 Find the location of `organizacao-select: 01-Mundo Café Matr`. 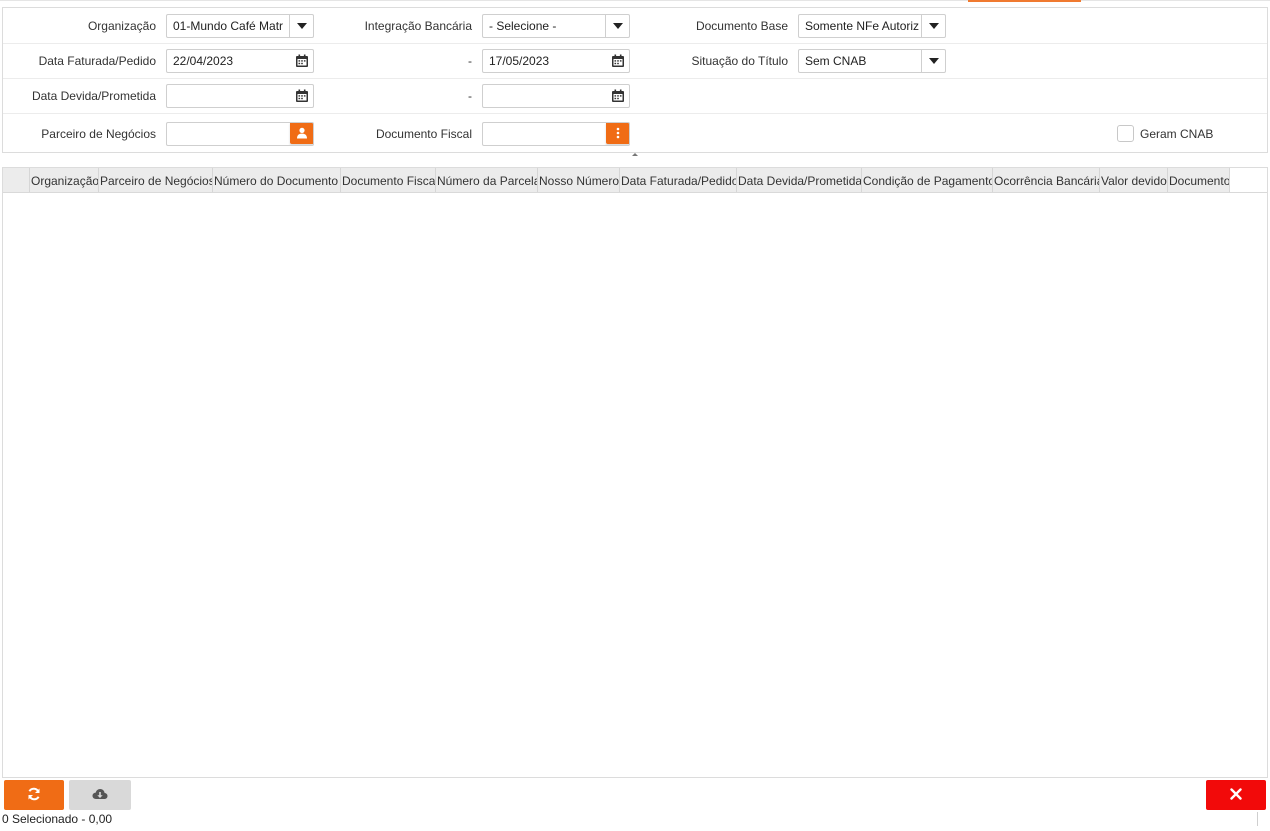

organizacao-select: 01-Mundo Café Matr is located at coordinates (240, 26).